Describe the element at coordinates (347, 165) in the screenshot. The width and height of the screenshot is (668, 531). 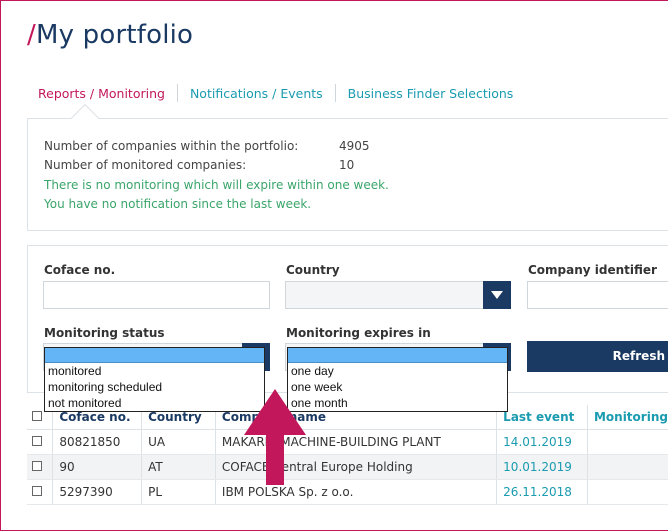
I see `monitored-count-value: 10` at that location.